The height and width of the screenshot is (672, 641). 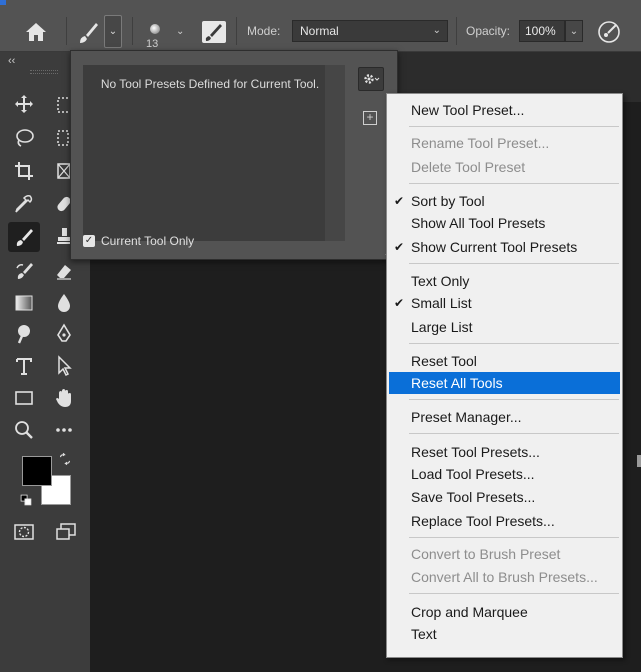 I want to click on zoom-tool-icon, so click(x=24, y=430).